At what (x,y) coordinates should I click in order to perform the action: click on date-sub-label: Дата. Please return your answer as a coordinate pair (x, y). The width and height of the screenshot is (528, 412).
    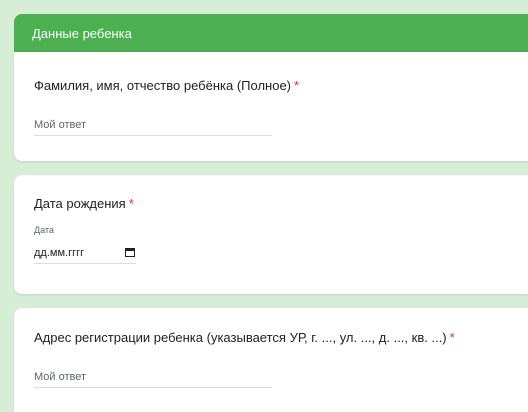
    Looking at the image, I should click on (44, 230).